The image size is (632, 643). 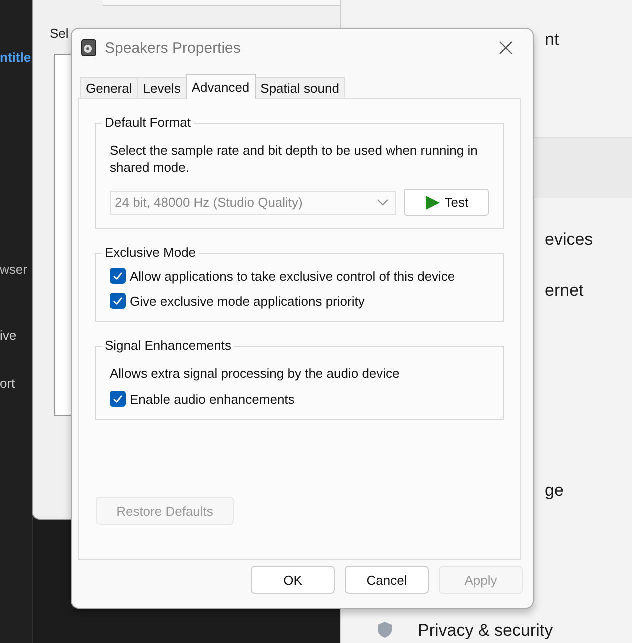 I want to click on checkbox-option: Give exclusive mode applications priority, so click(x=299, y=301).